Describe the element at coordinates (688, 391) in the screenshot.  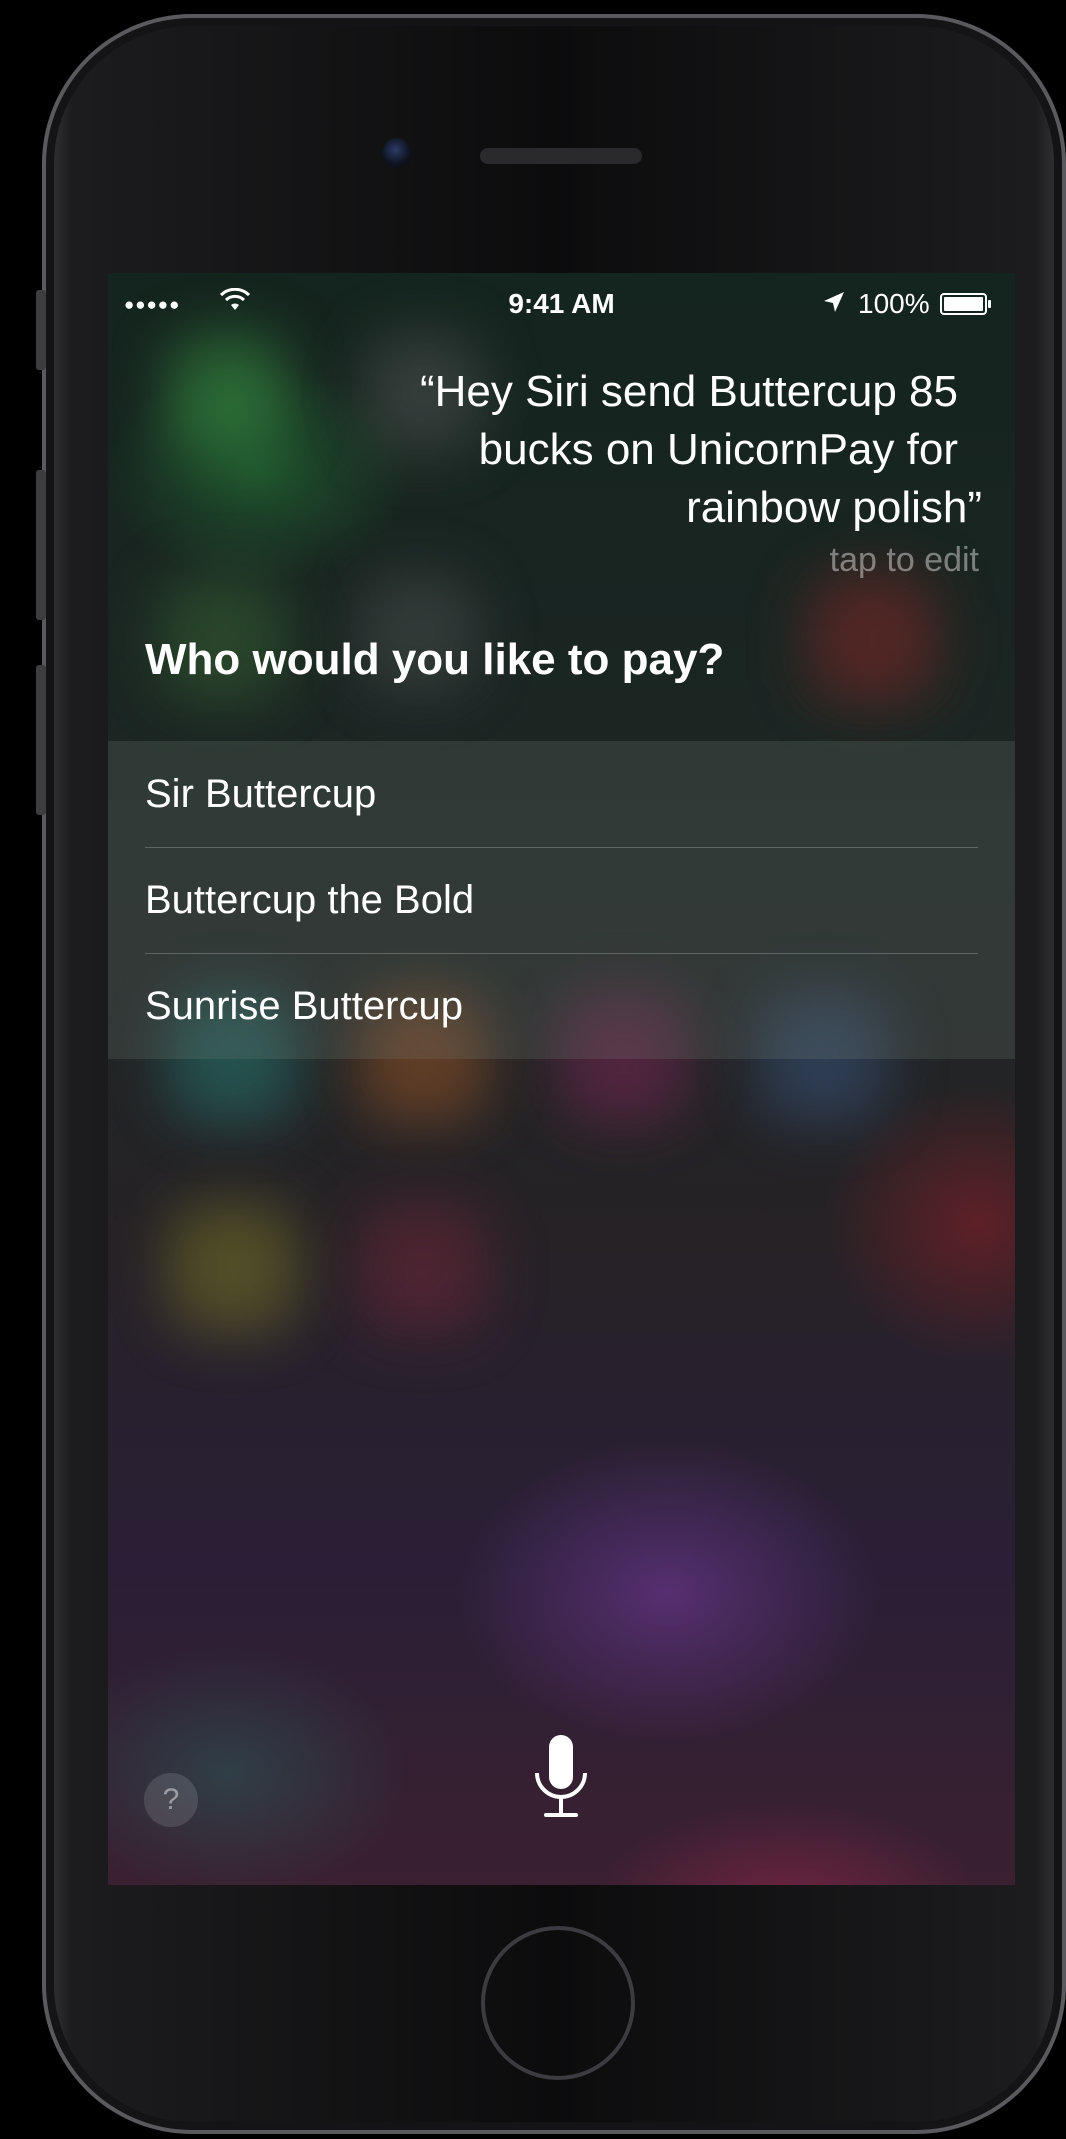
I see `utterance-line: “Hey Siri send Buttercup 85` at that location.